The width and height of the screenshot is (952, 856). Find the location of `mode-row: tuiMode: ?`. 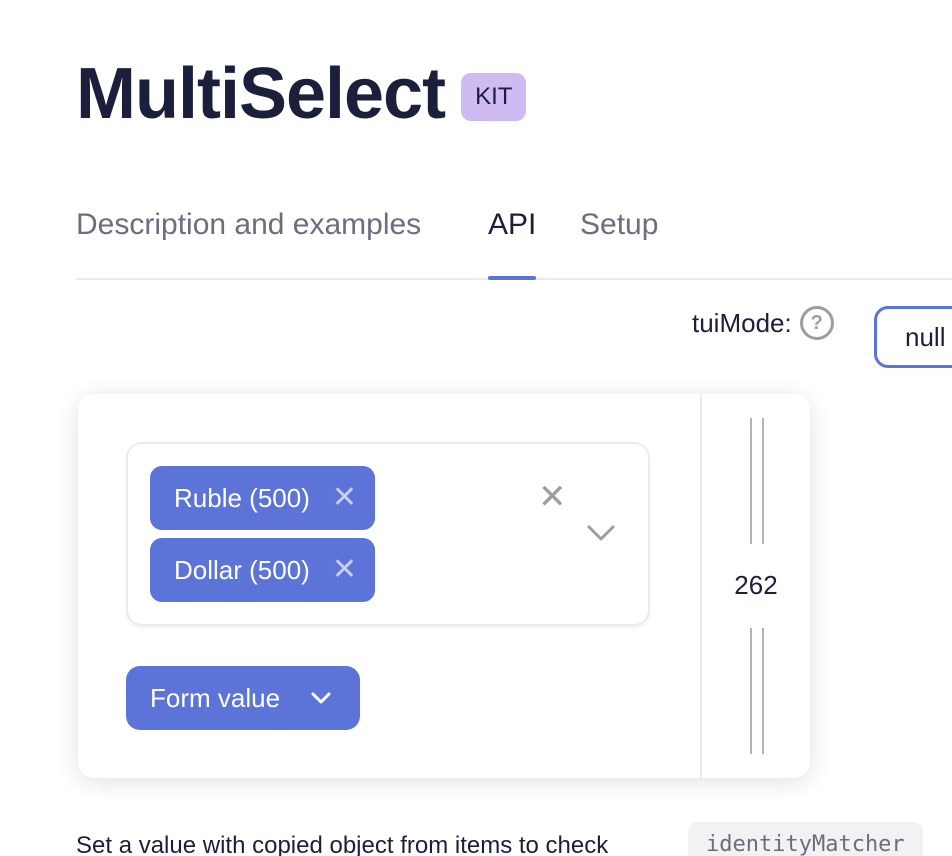

mode-row: tuiMode: ? is located at coordinates (763, 323).